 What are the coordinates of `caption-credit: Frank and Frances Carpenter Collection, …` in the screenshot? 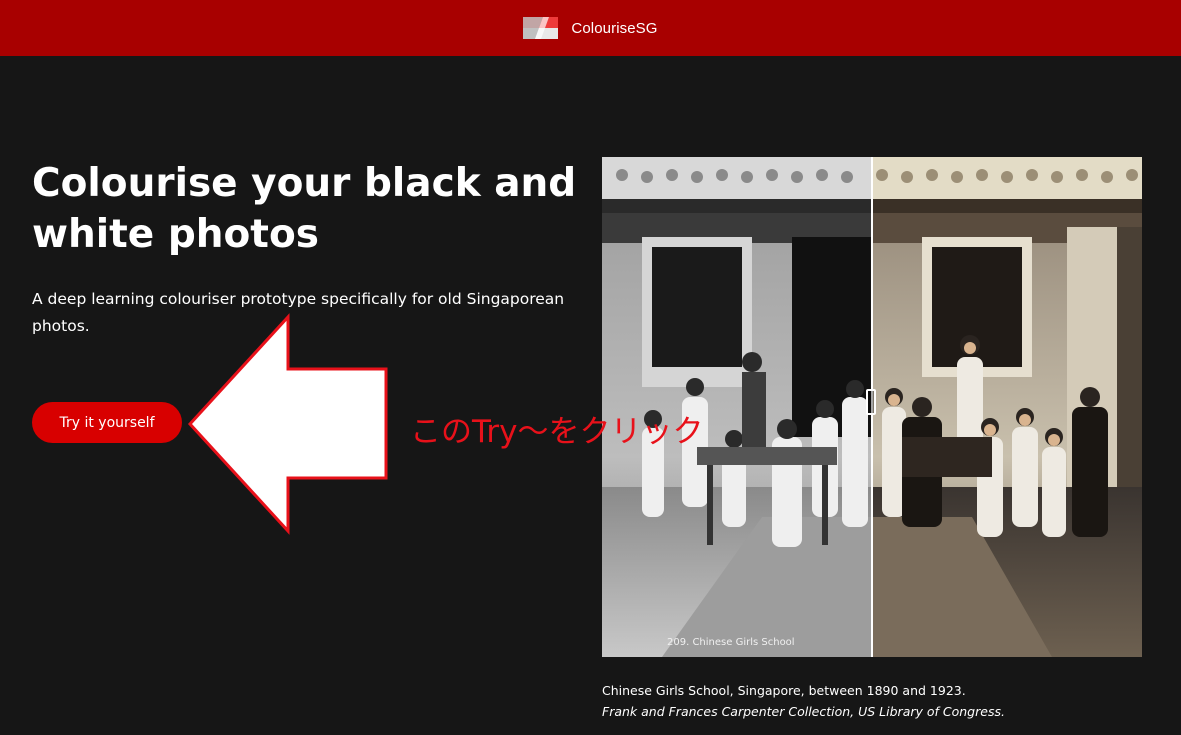 It's located at (803, 711).